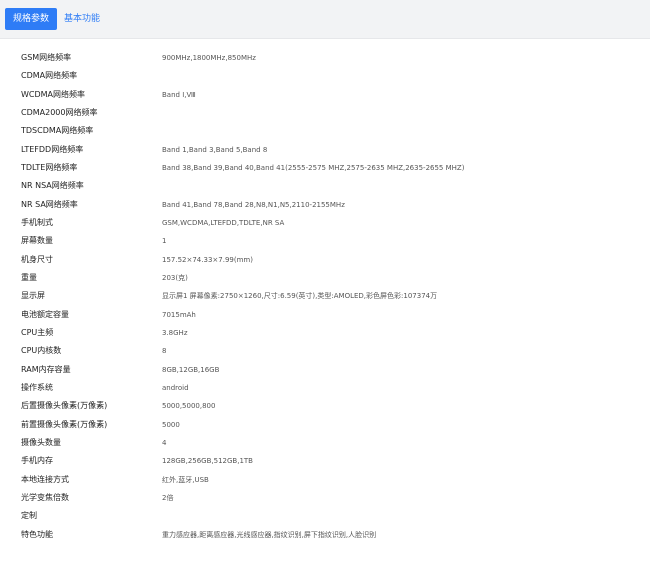  What do you see at coordinates (59, 112) in the screenshot?
I see `spec-label: CDMA2000网络频率` at bounding box center [59, 112].